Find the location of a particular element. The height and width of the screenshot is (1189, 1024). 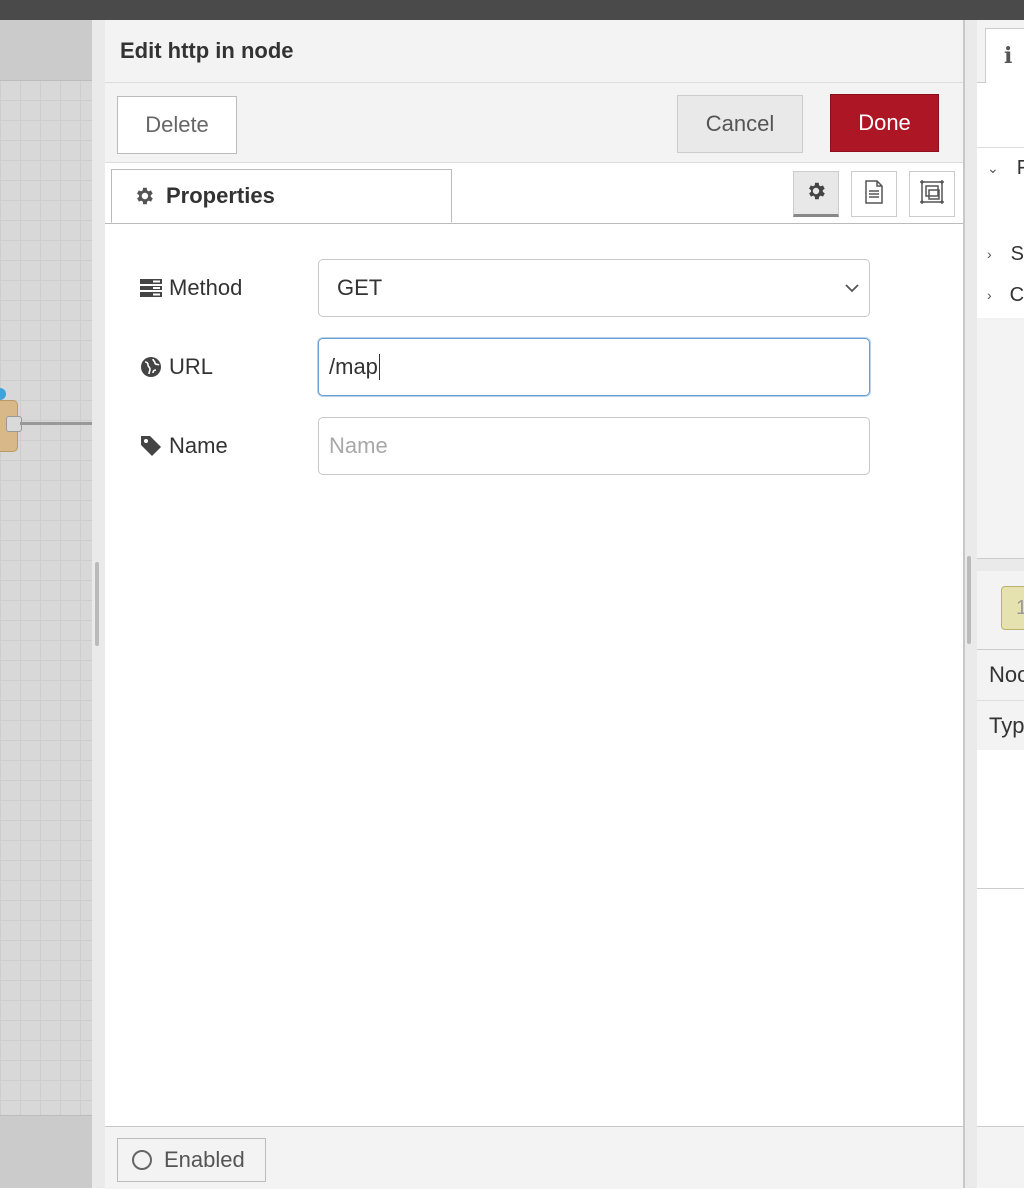

method-label: Method is located at coordinates (190, 288).